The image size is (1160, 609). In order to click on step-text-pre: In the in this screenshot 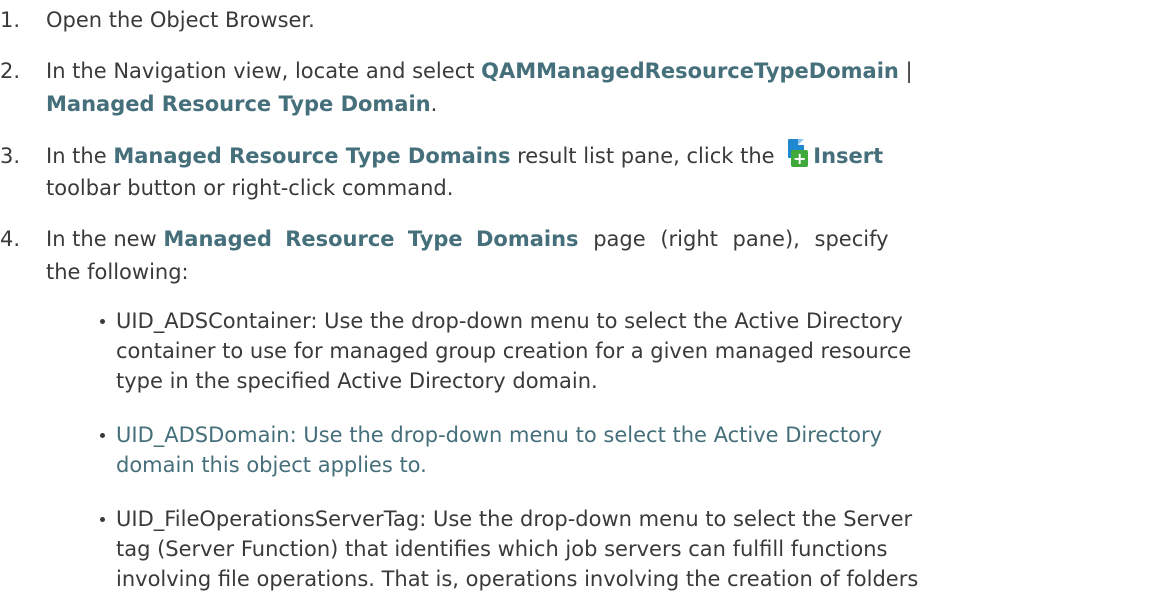, I will do `click(80, 156)`.